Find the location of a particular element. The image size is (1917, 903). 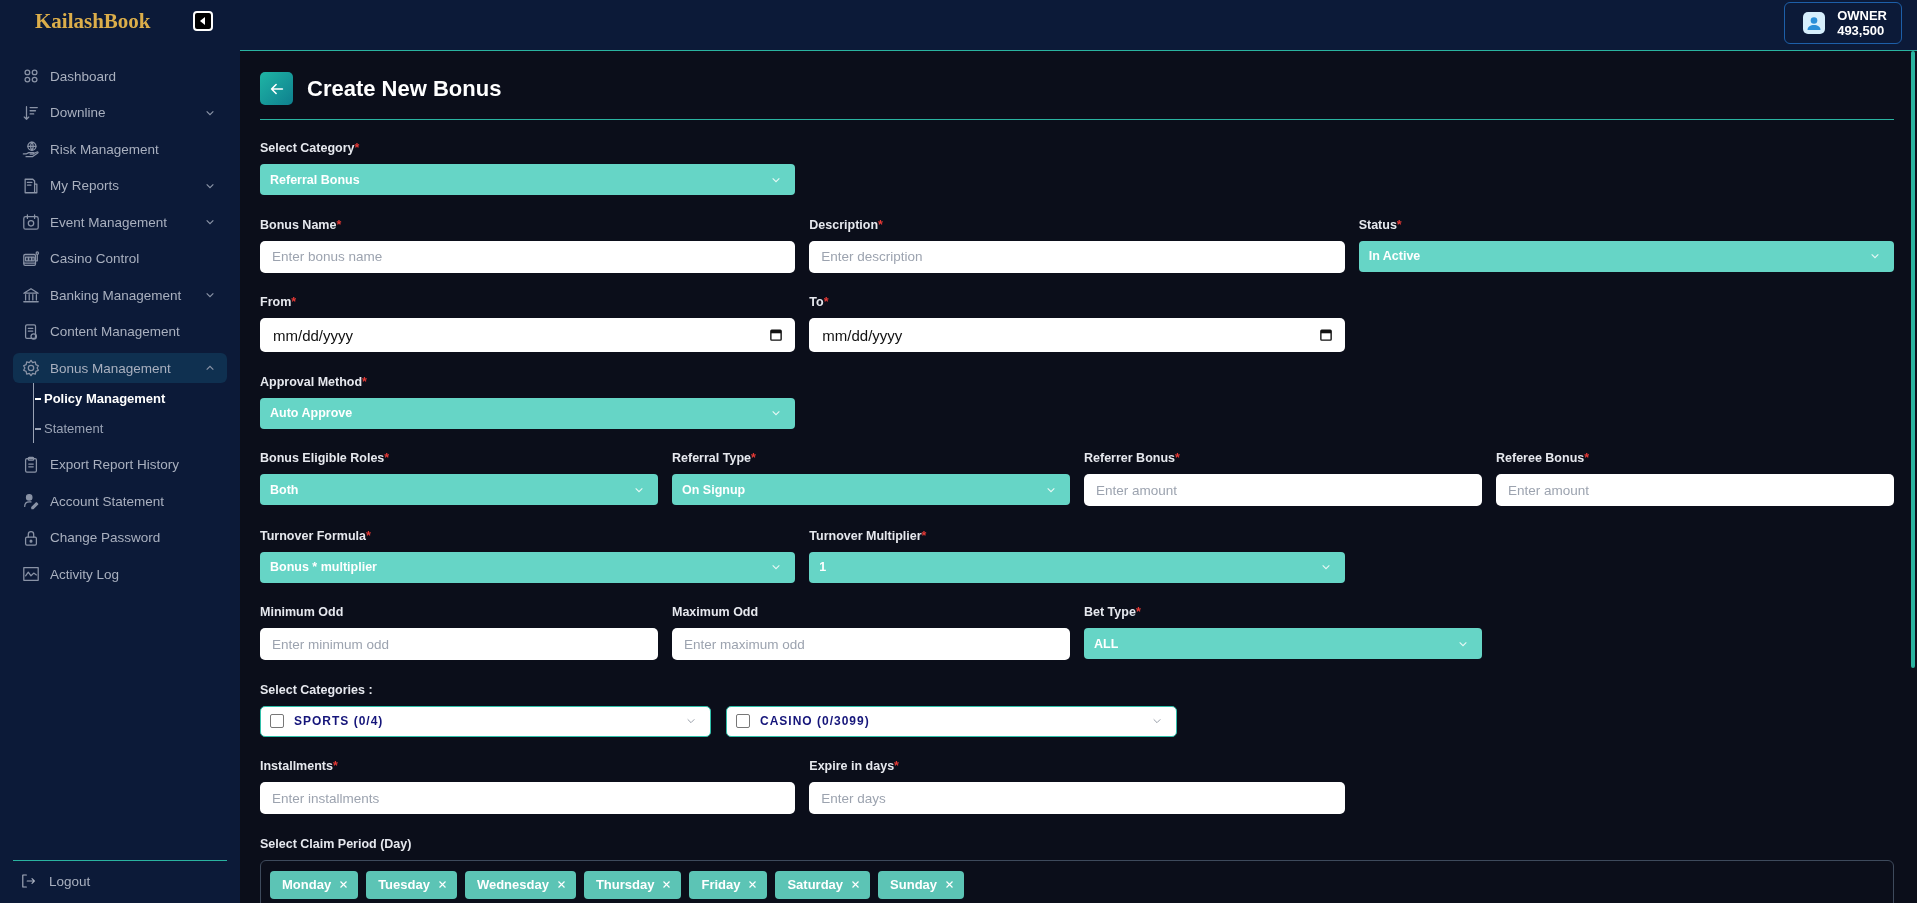

sidebar-item: Change Password is located at coordinates (120, 537).